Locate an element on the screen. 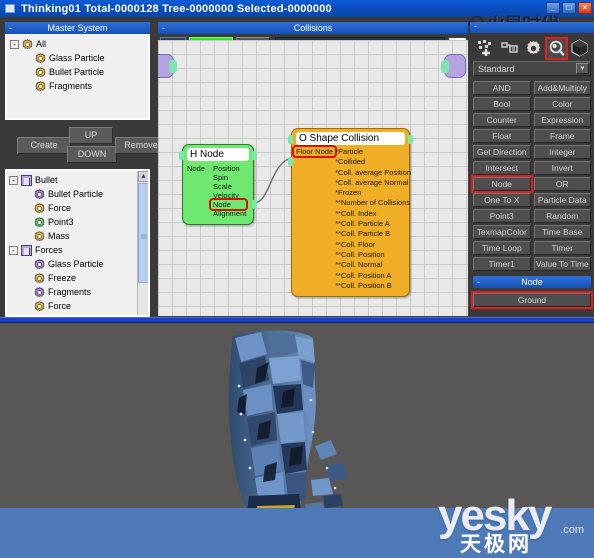  operator-button-integer: Integer is located at coordinates (562, 152).